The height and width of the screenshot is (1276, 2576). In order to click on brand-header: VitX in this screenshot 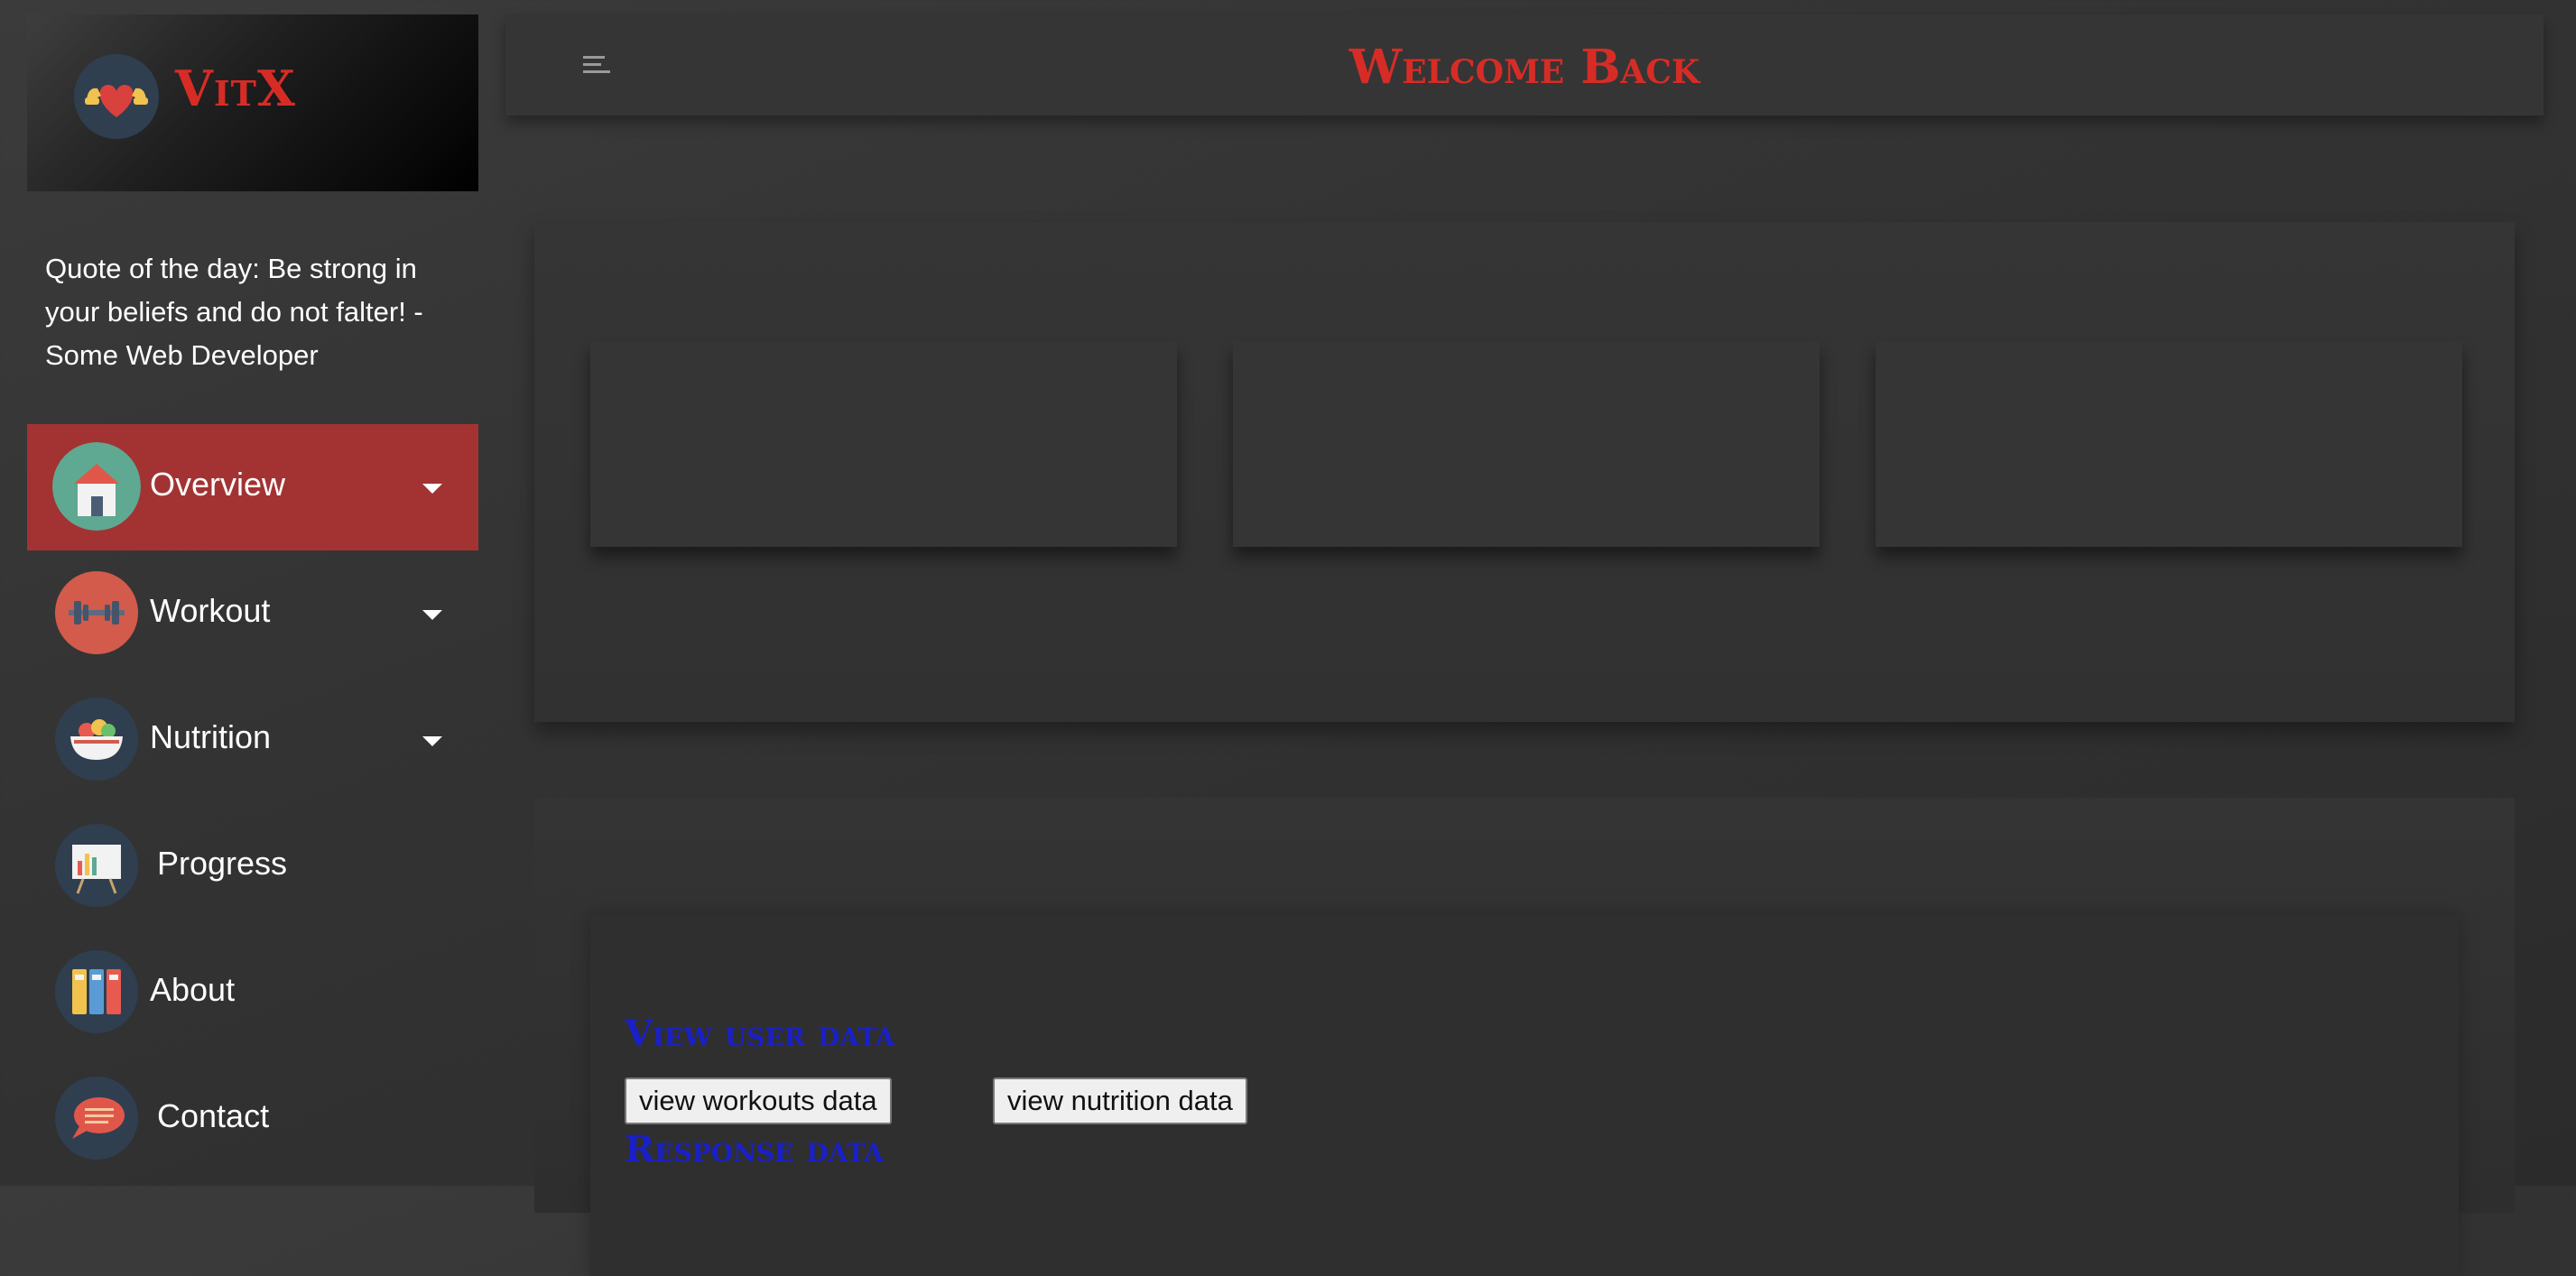, I will do `click(252, 103)`.